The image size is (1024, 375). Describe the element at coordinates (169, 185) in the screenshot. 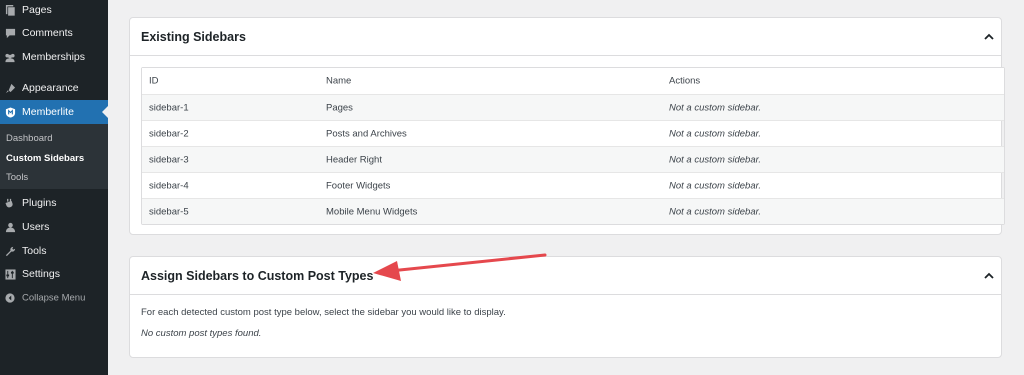

I see `cell-id: sidebar-4` at that location.